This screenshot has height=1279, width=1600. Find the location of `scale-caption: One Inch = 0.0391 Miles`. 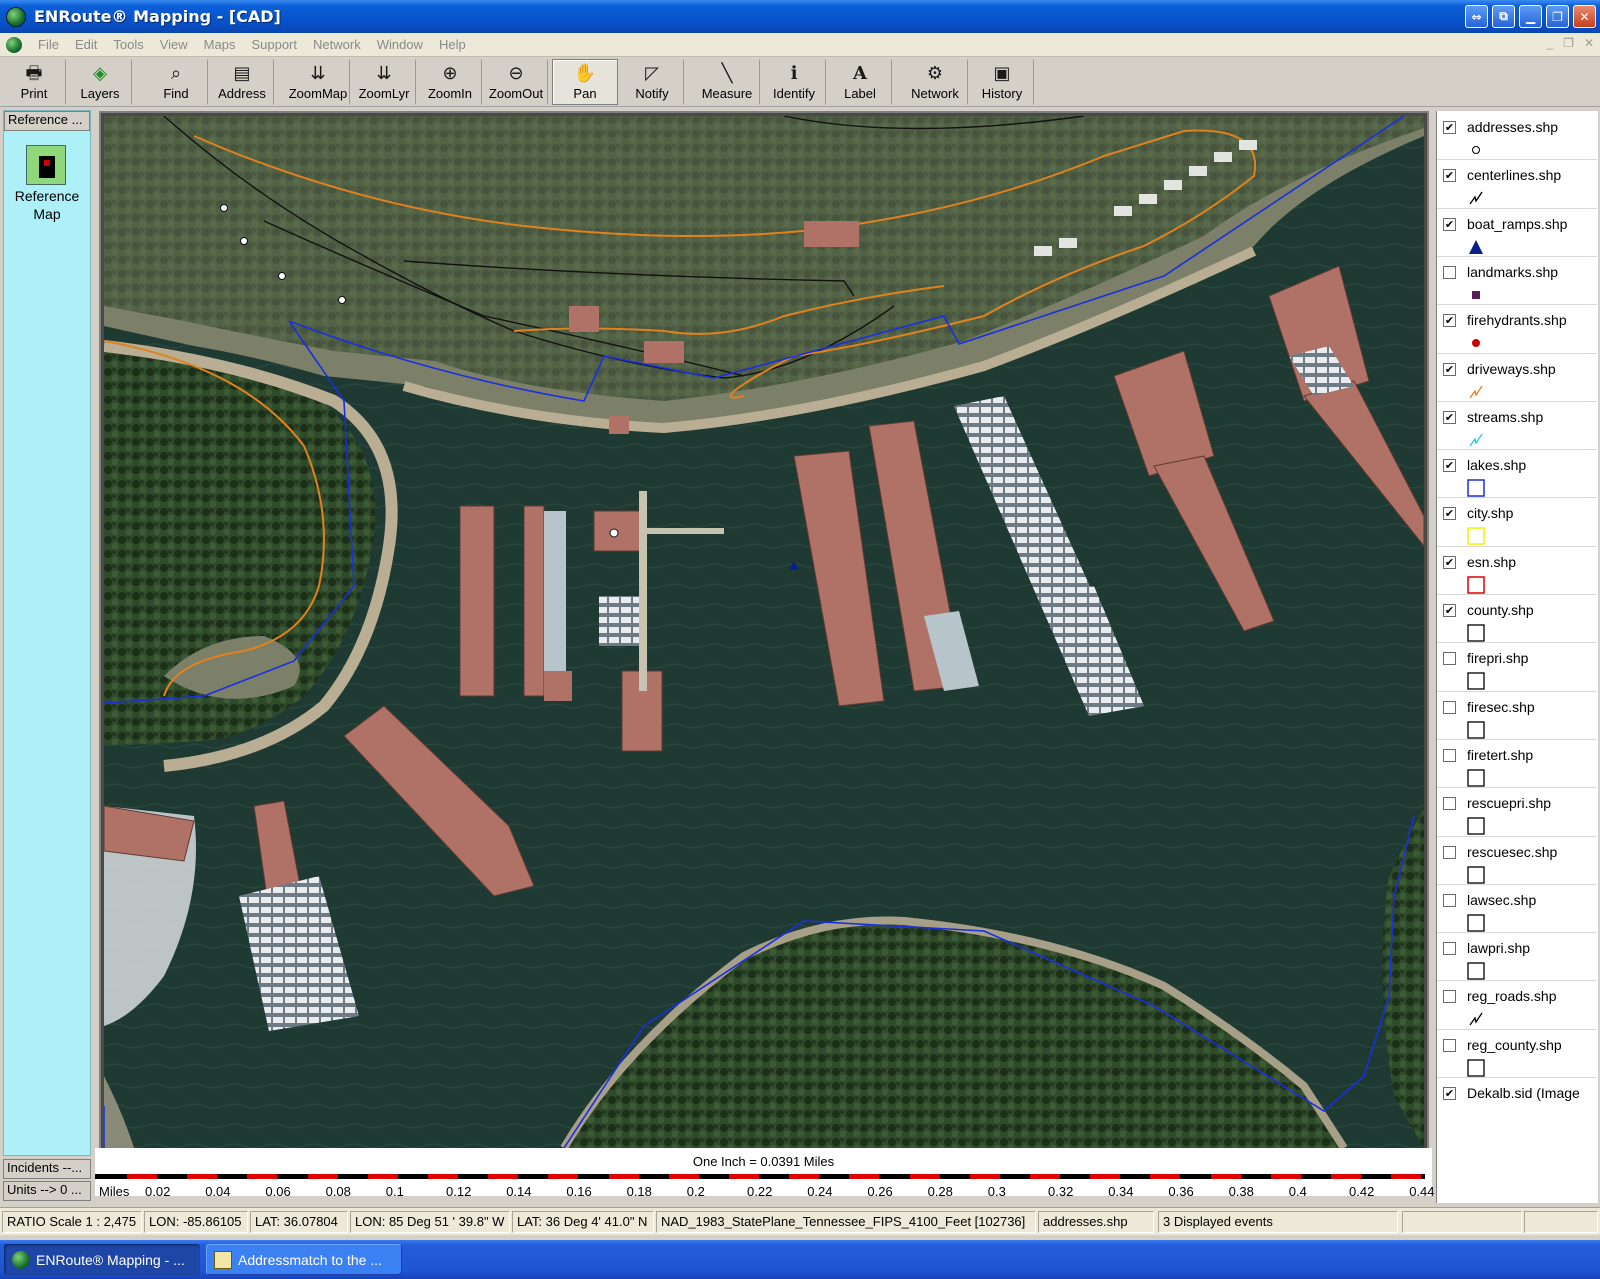

scale-caption: One Inch = 0.0391 Miles is located at coordinates (763, 1161).